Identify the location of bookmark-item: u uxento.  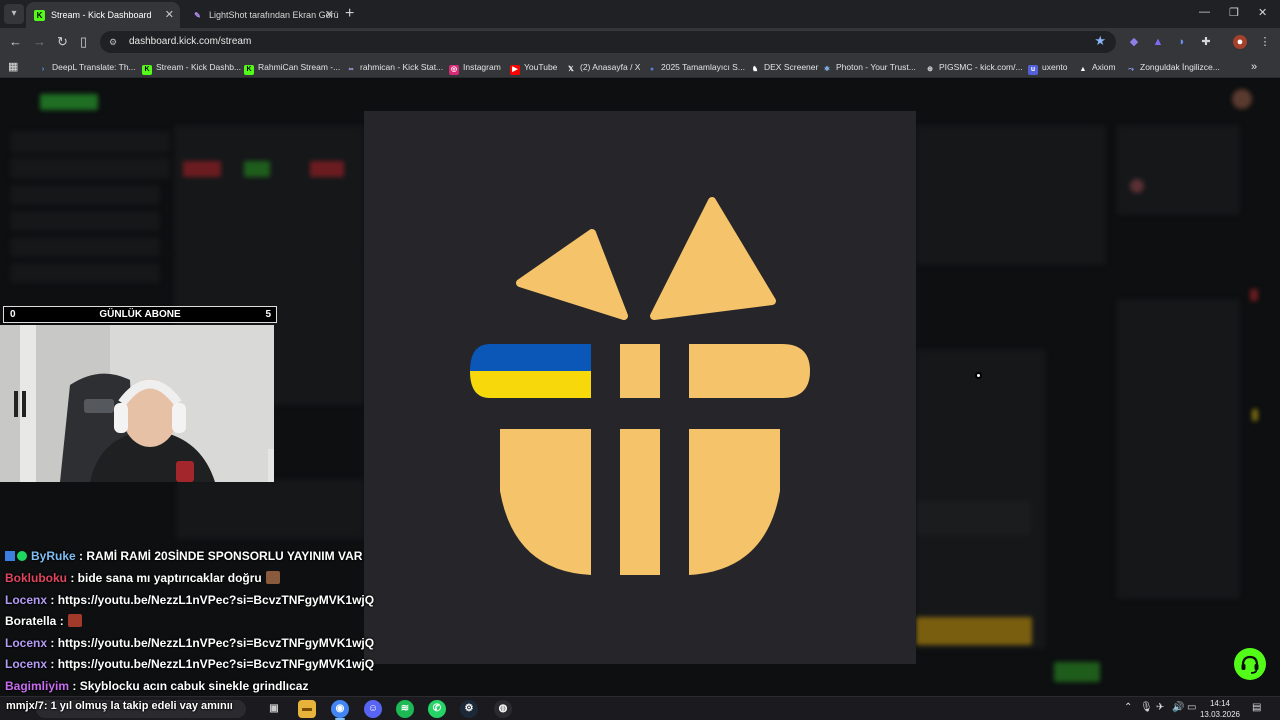
(1048, 67).